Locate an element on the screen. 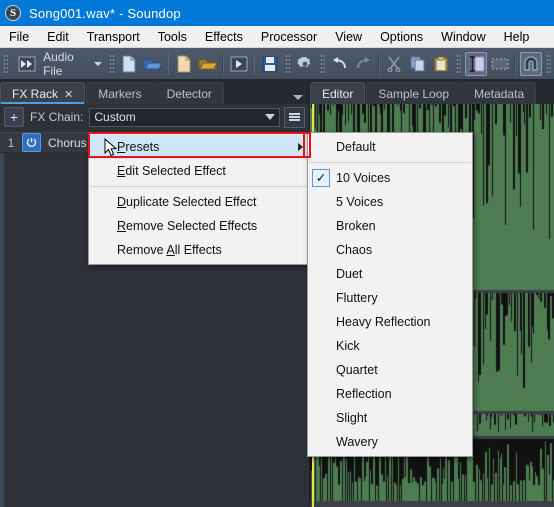 Image resolution: width=554 pixels, height=507 pixels. menu-item-view: View is located at coordinates (348, 37).